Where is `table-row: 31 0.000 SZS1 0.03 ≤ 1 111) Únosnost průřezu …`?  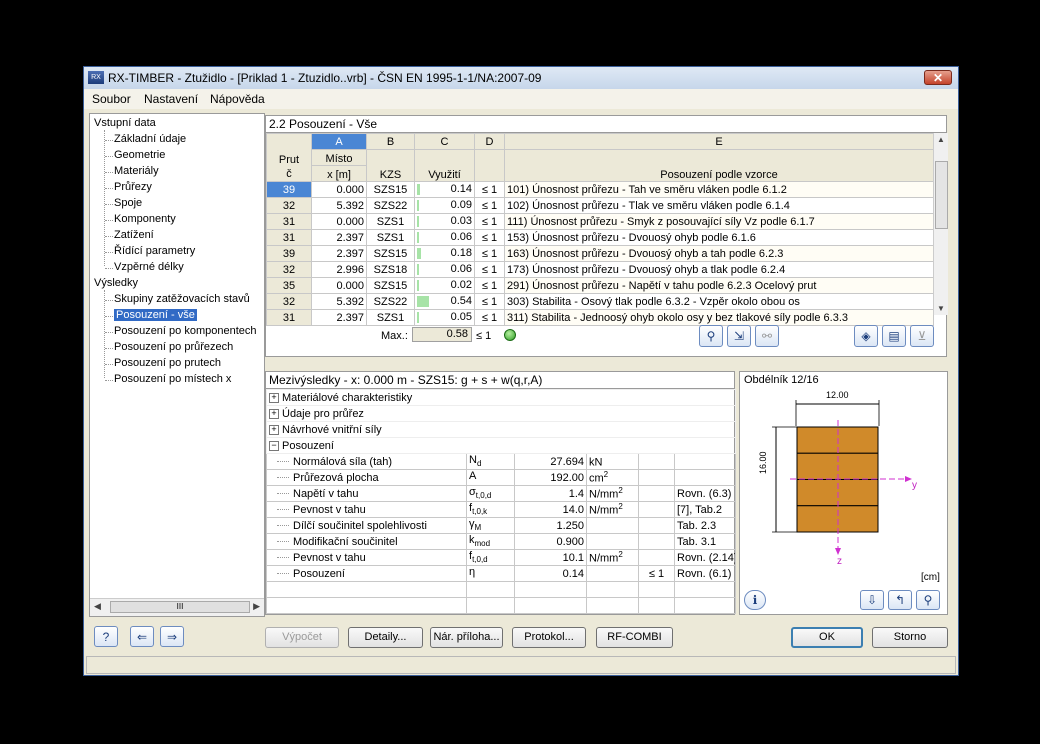
table-row: 31 0.000 SZS1 0.03 ≤ 1 111) Únosnost průřezu … is located at coordinates (600, 221).